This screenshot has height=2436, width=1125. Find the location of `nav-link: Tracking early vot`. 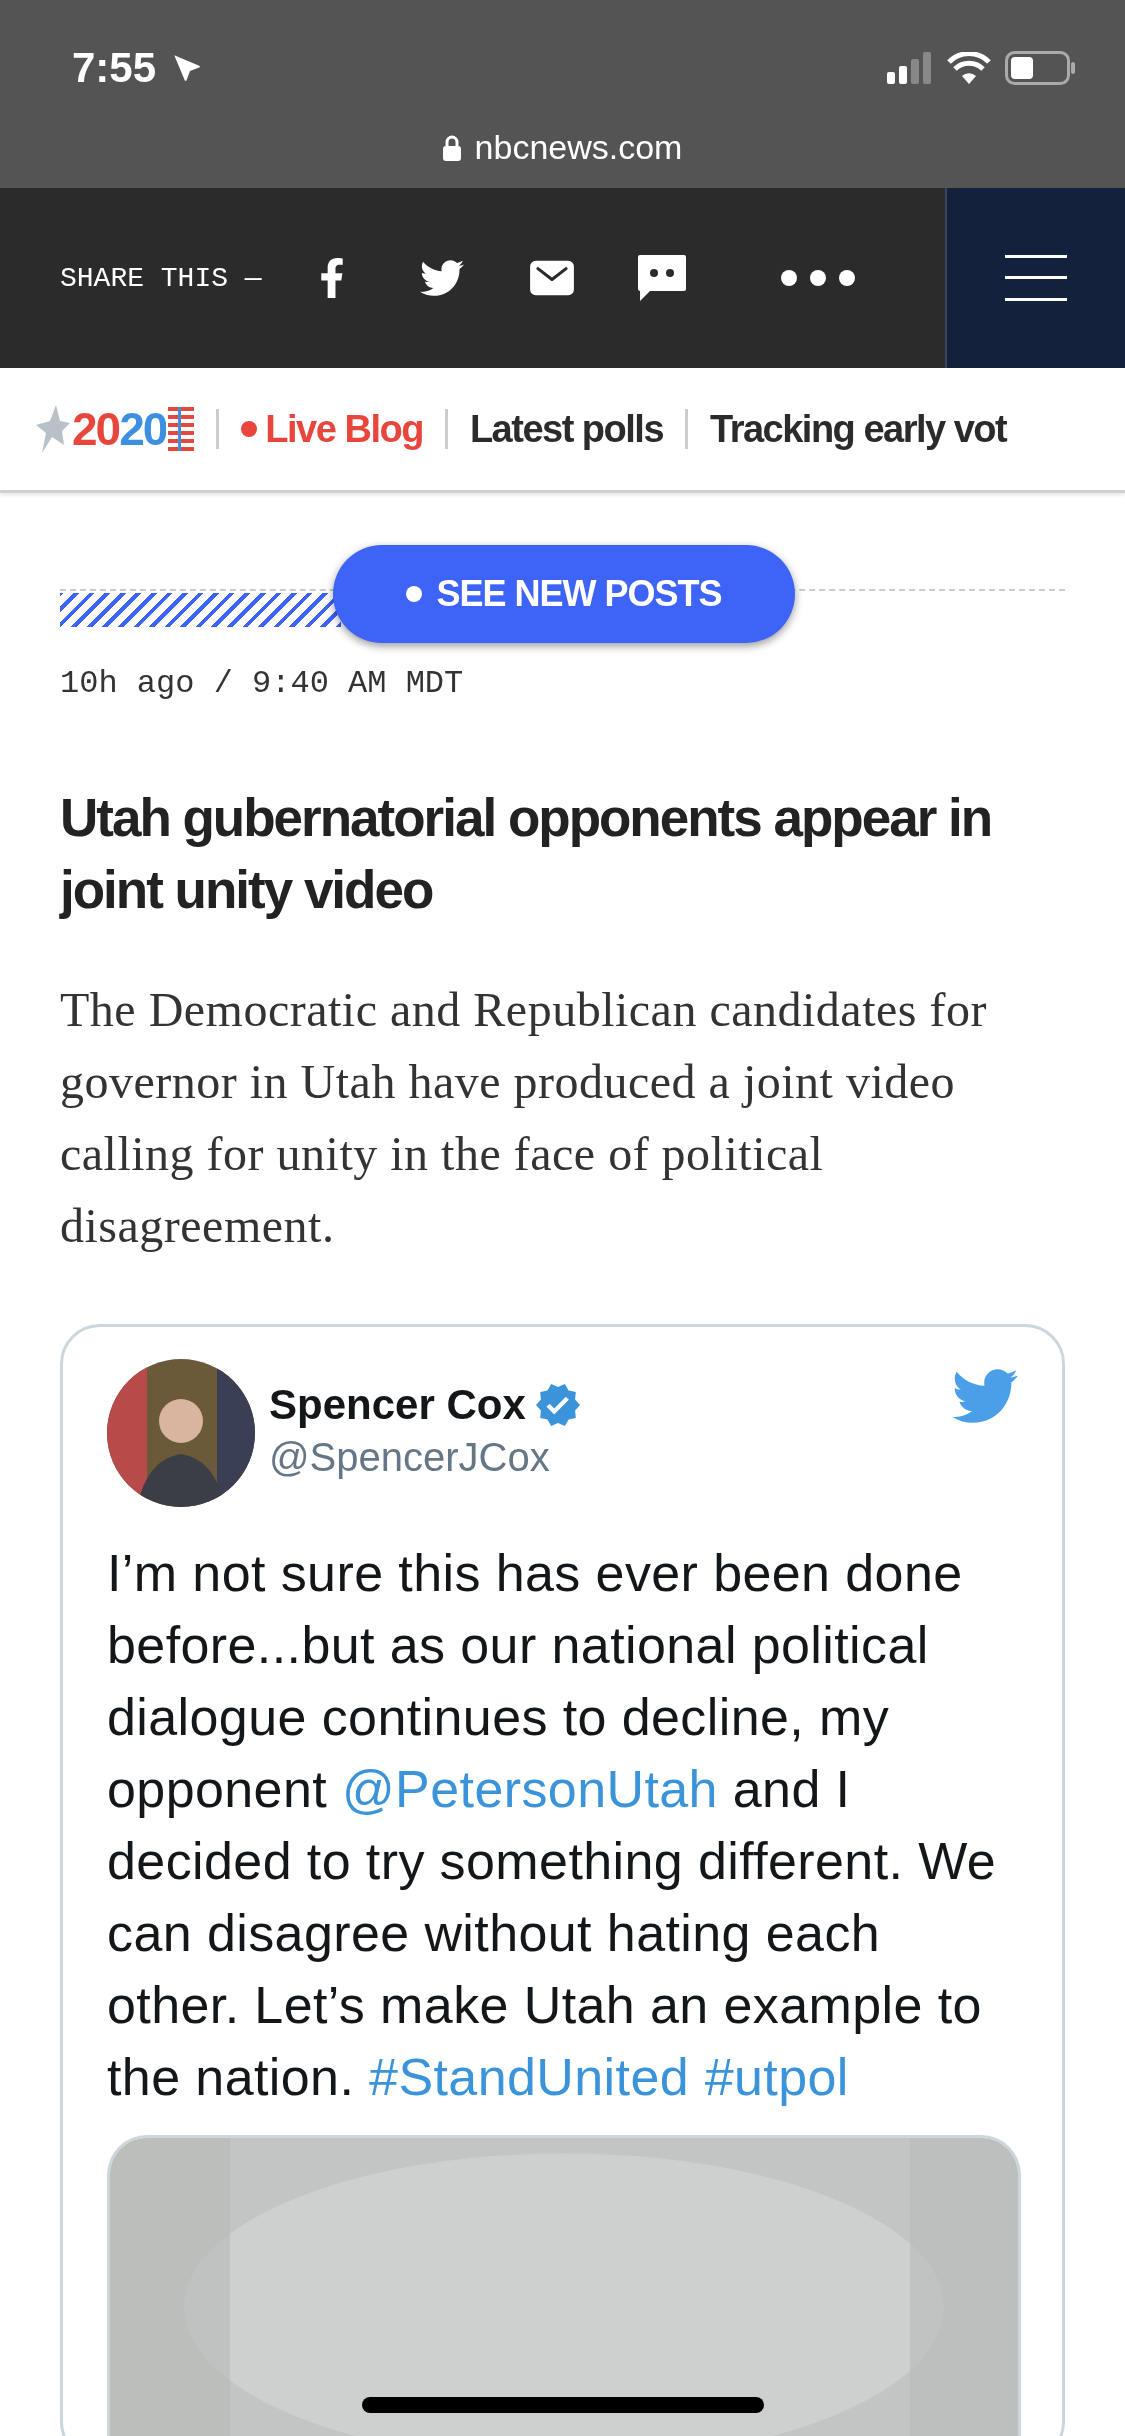

nav-link: Tracking early vot is located at coordinates (858, 429).